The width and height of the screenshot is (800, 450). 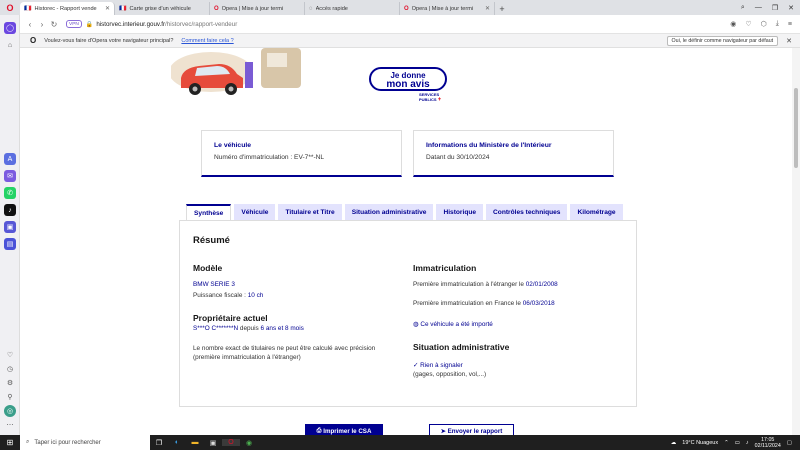 What do you see at coordinates (596, 212) in the screenshot?
I see `tab-kilometrage: Kilométrage` at bounding box center [596, 212].